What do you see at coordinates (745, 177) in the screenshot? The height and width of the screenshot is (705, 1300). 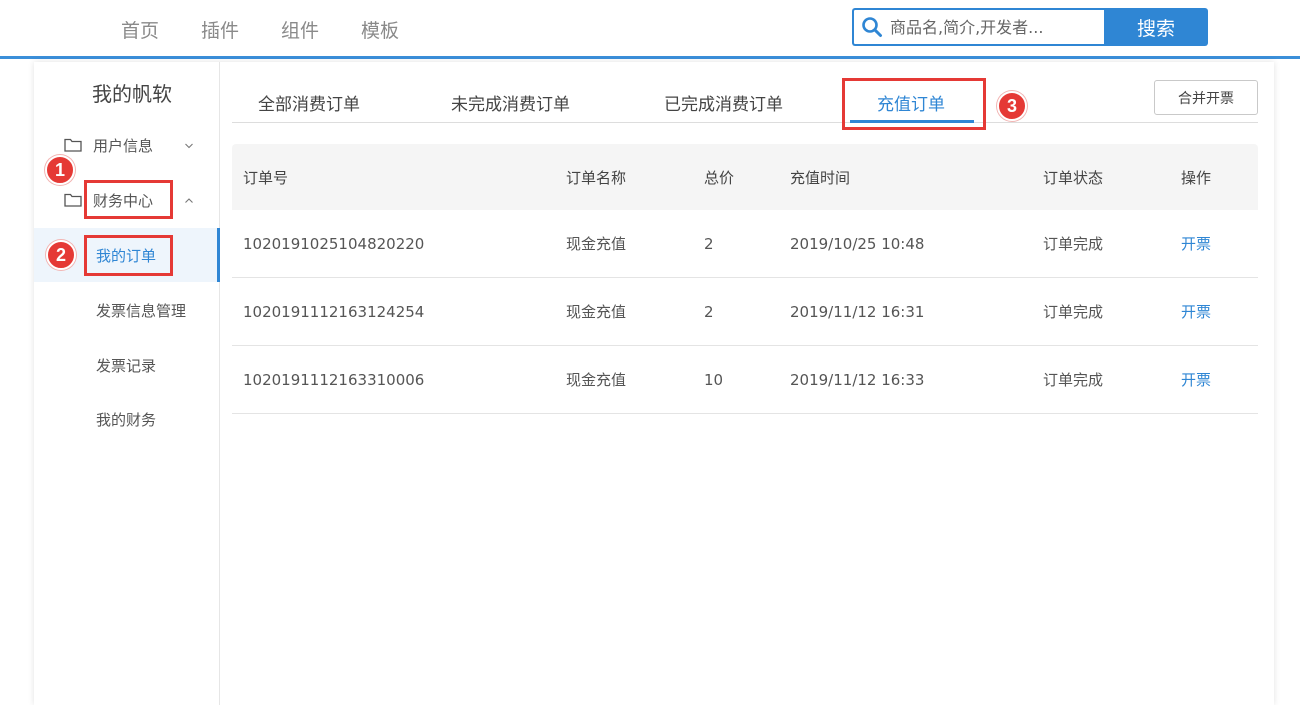 I see `table-header: 订单号 订单名称 总价 充值时间 订单状态 操作` at bounding box center [745, 177].